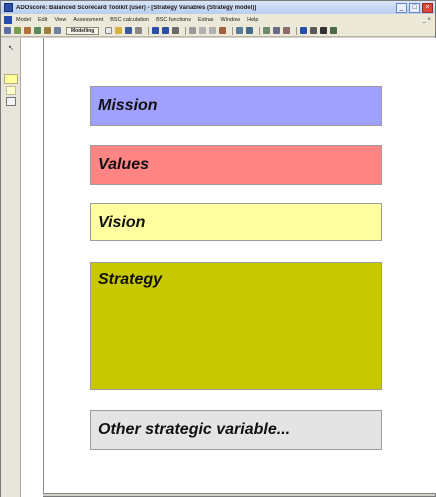 This screenshot has width=436, height=497. Describe the element at coordinates (7, 30) in the screenshot. I see `toolbar-model-icon` at that location.